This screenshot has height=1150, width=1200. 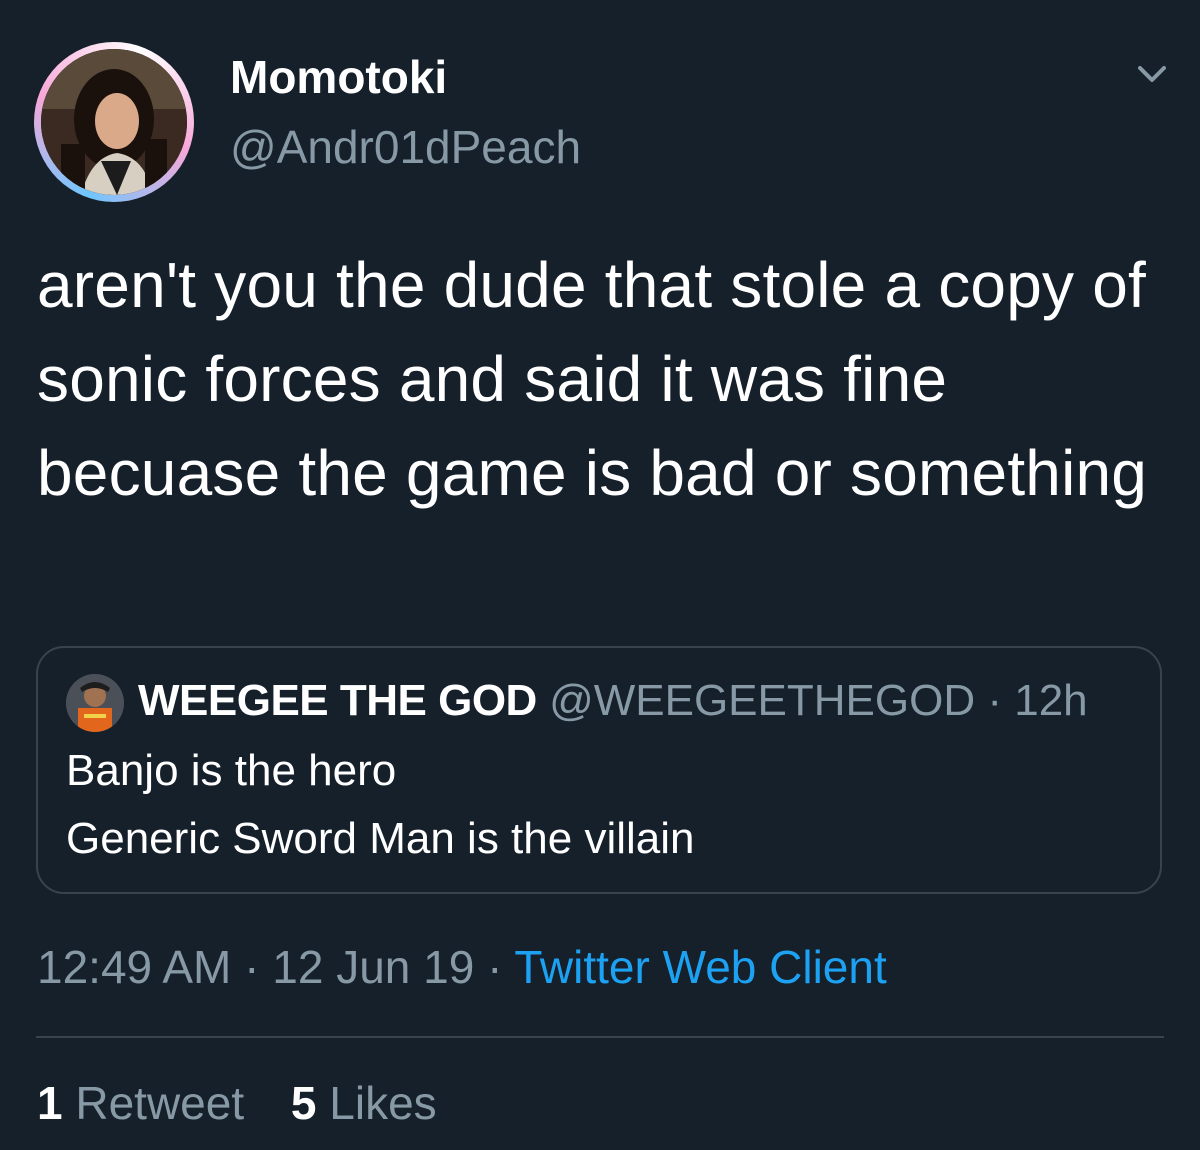 I want to click on quoted-text-line-1: Banjo is the hero, so click(x=231, y=770).